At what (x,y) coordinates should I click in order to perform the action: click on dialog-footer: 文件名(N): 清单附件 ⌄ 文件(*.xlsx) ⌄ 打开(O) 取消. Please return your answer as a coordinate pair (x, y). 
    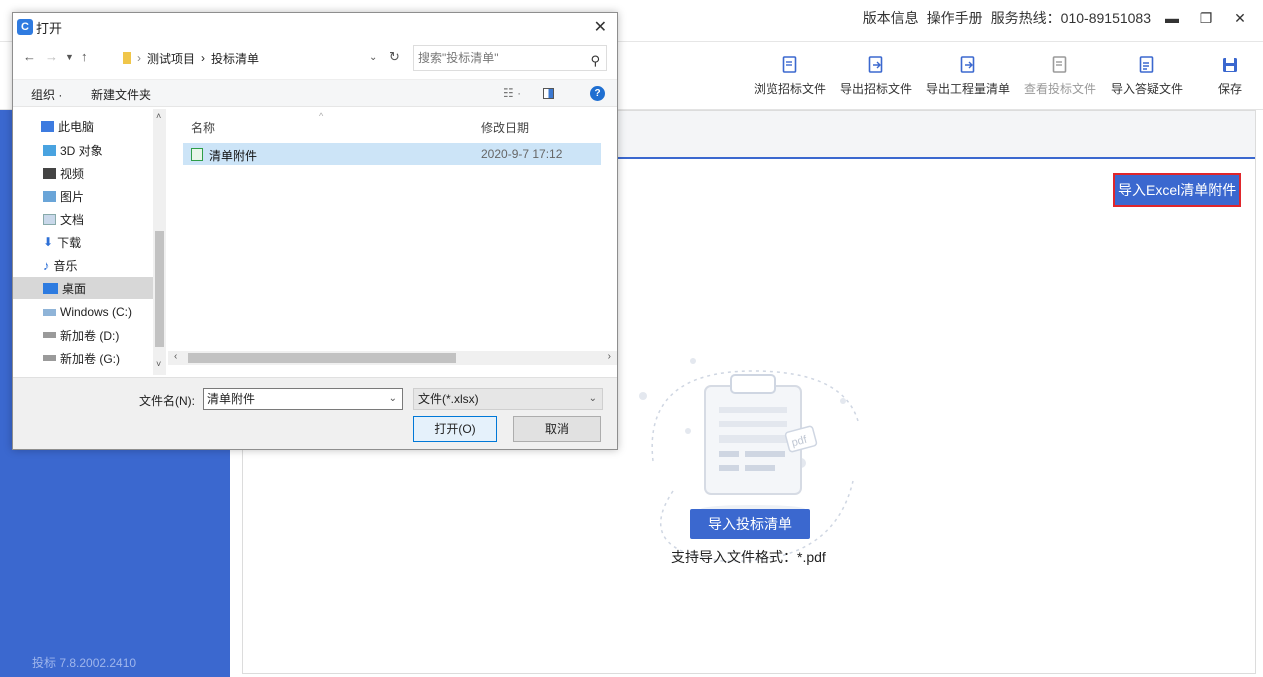
    Looking at the image, I should click on (315, 413).